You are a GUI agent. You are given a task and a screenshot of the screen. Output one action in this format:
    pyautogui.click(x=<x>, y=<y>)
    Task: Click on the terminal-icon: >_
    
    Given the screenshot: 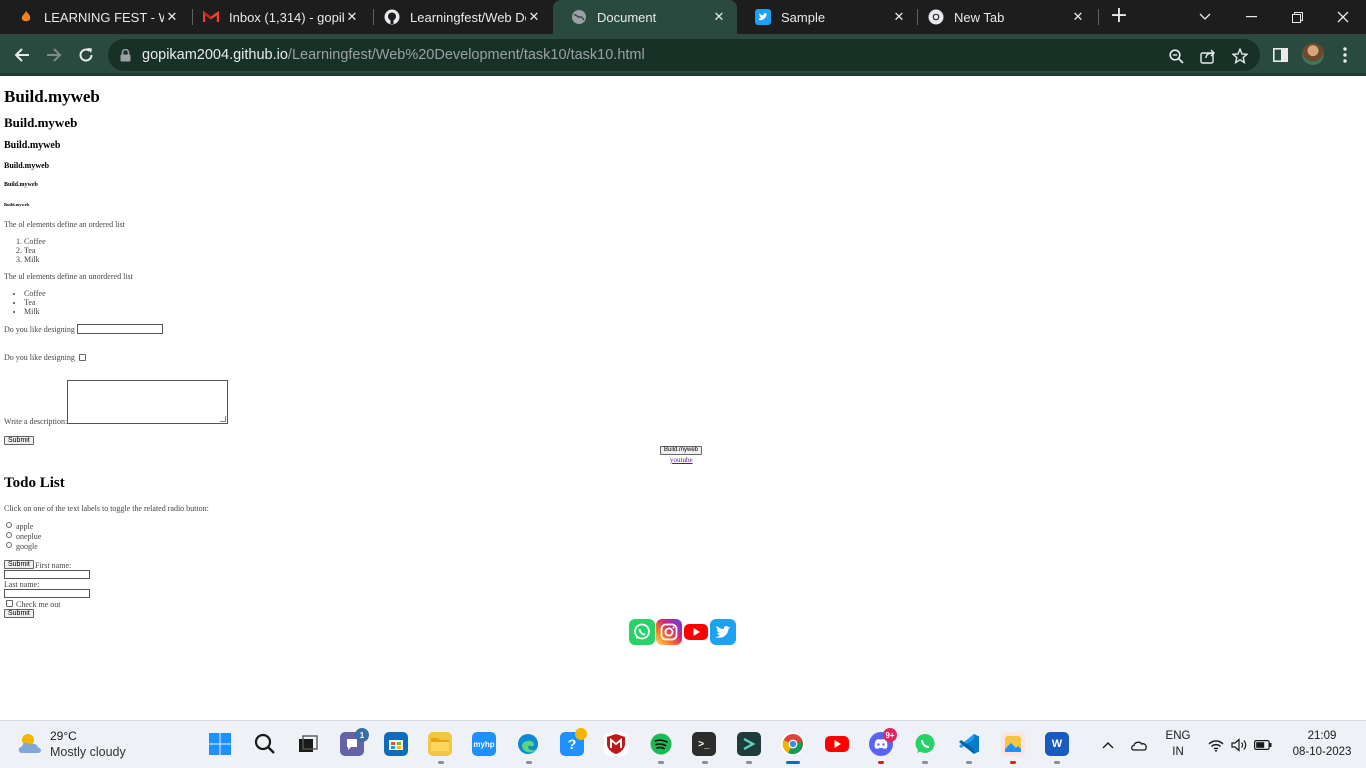 What is the action you would take?
    pyautogui.click(x=704, y=744)
    